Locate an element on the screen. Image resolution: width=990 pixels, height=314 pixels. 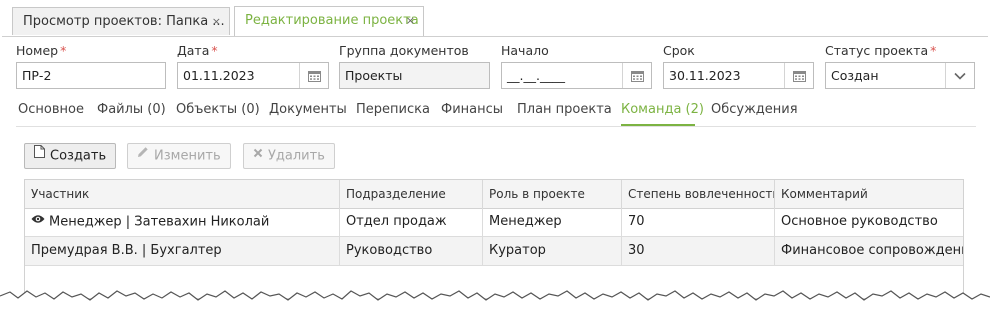
new-document-icon is located at coordinates (39, 155).